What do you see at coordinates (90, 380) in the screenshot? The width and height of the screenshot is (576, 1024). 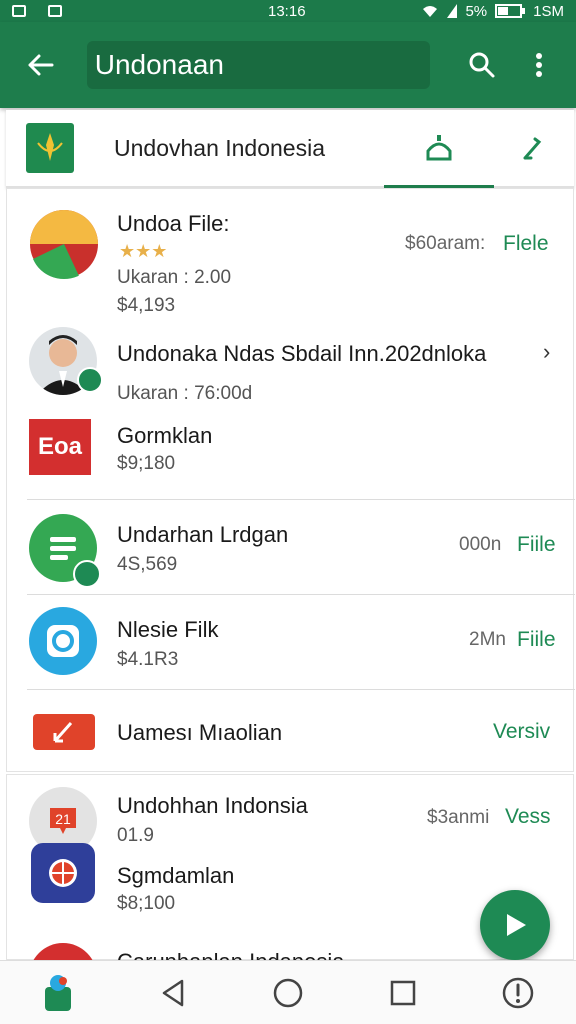 I see `verified-badge-icon` at bounding box center [90, 380].